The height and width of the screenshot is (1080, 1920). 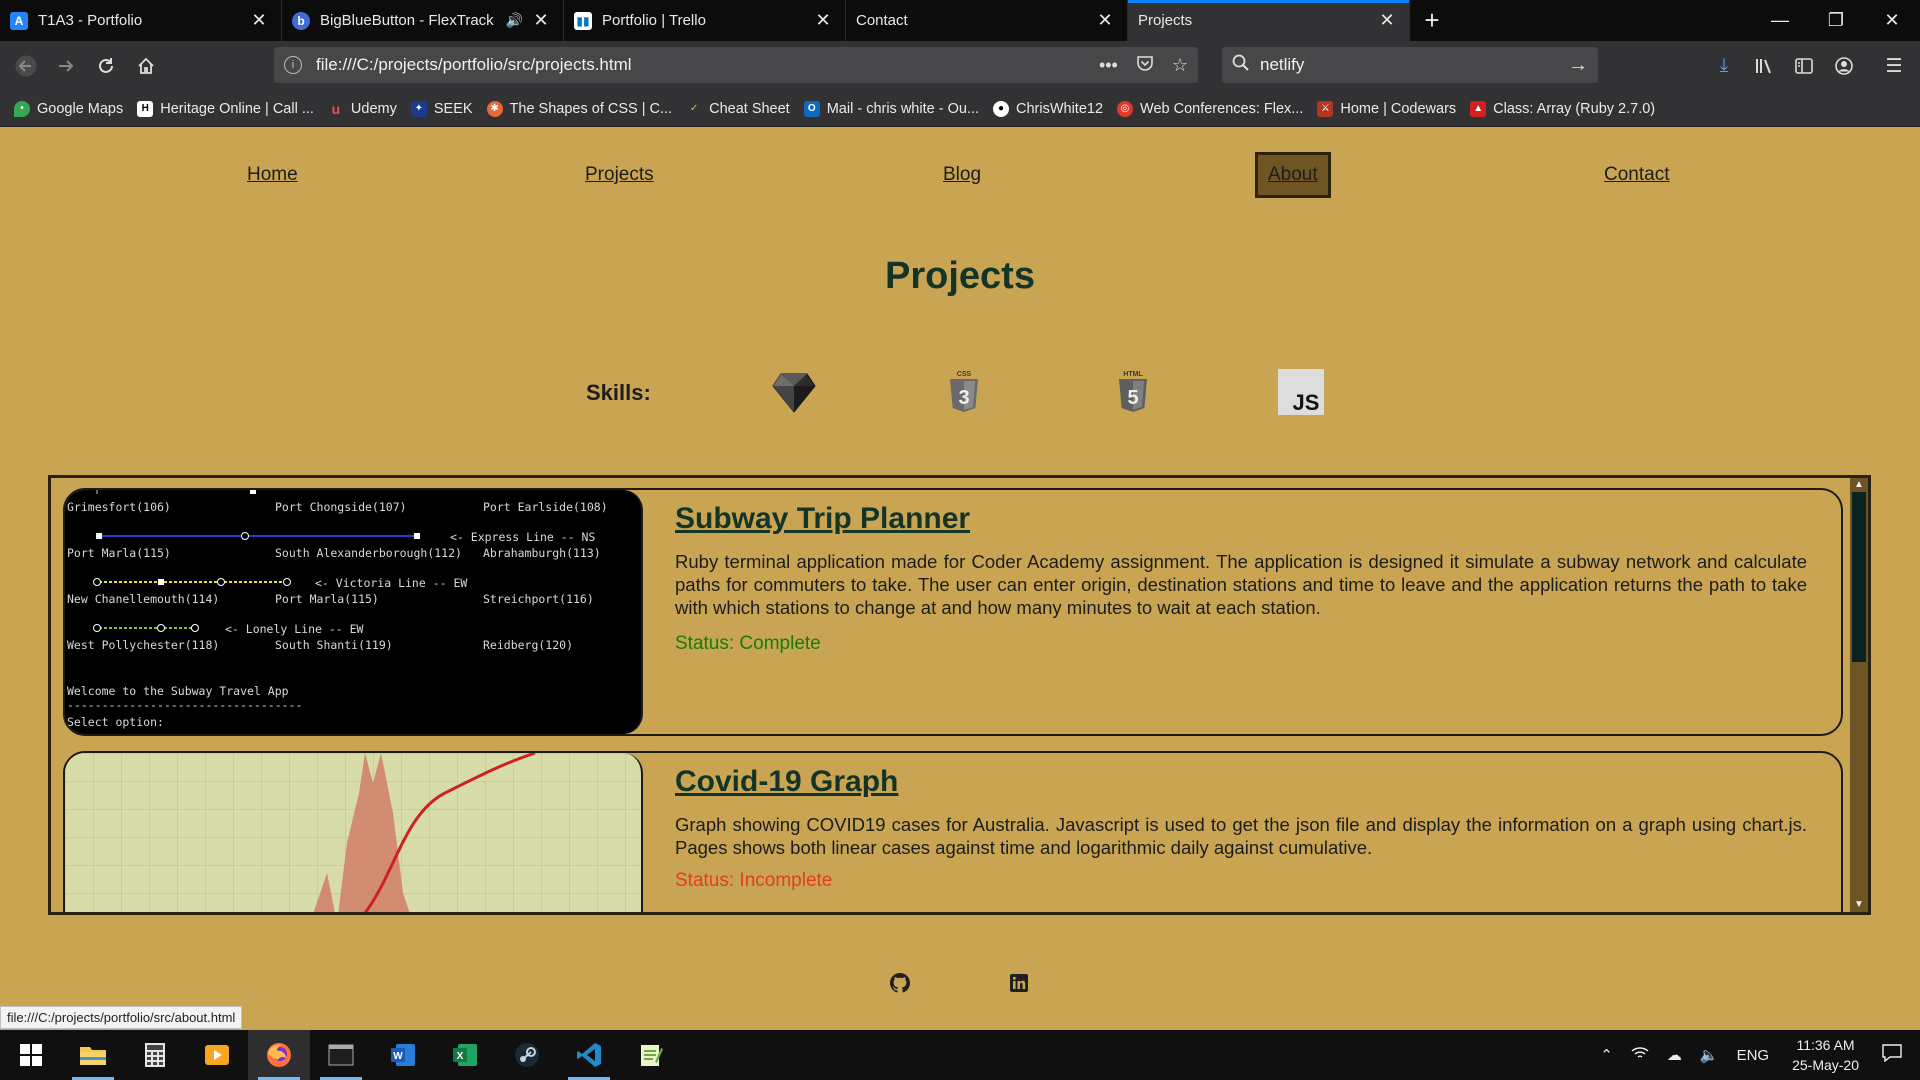 What do you see at coordinates (960, 1055) in the screenshot?
I see `windows-taskbar: W X ⌃ ☁ 🔈 ENG 11:36 AM 25-May-20` at bounding box center [960, 1055].